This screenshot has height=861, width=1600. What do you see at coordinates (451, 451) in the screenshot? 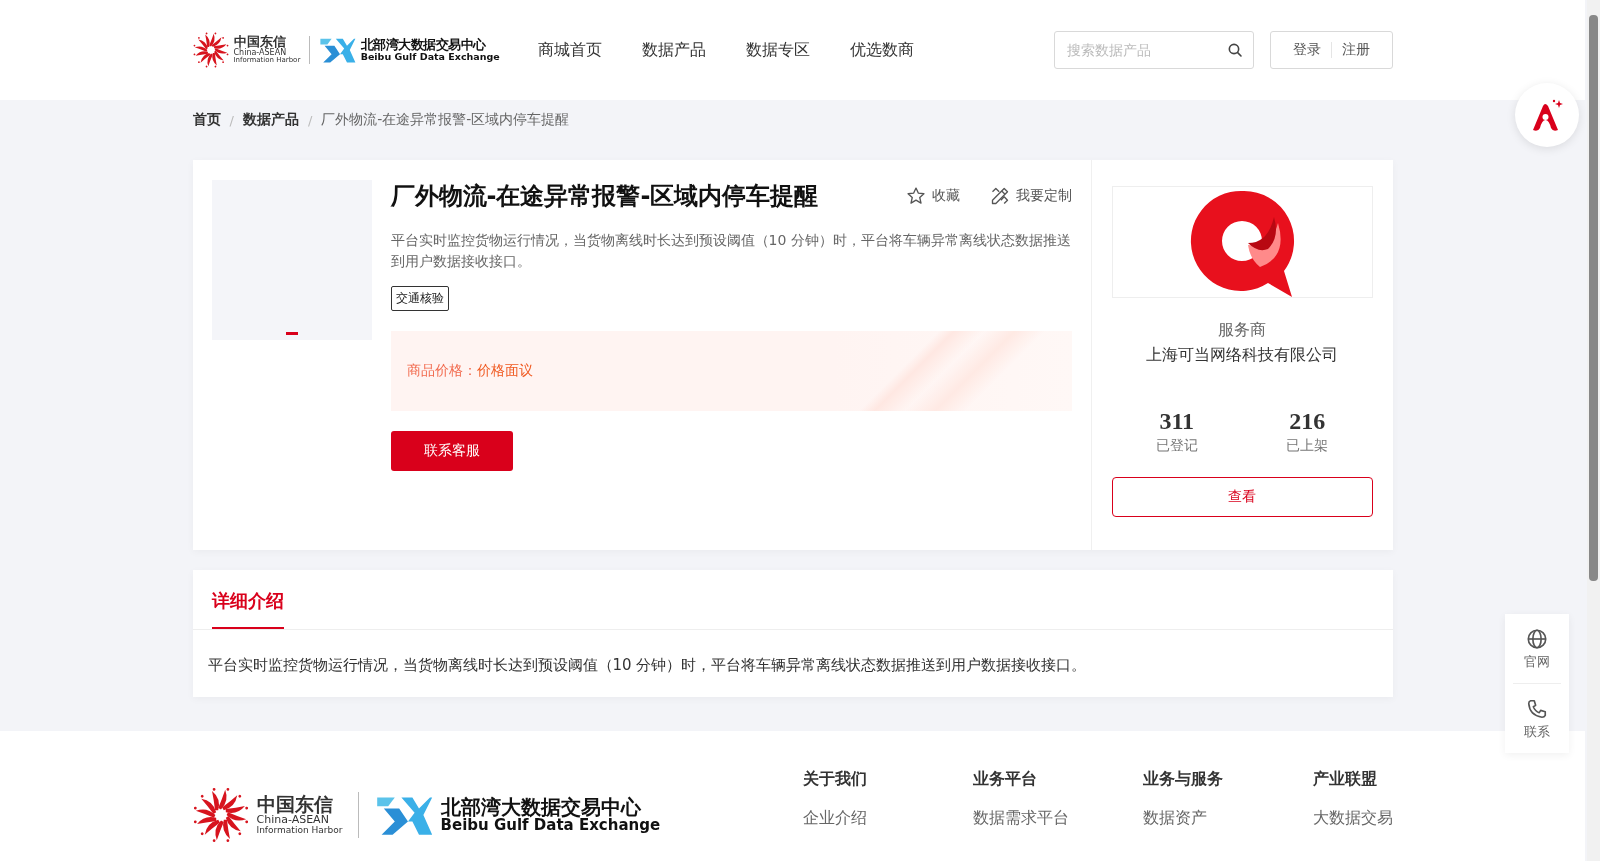
I see `contact-button: 联系客服` at bounding box center [451, 451].